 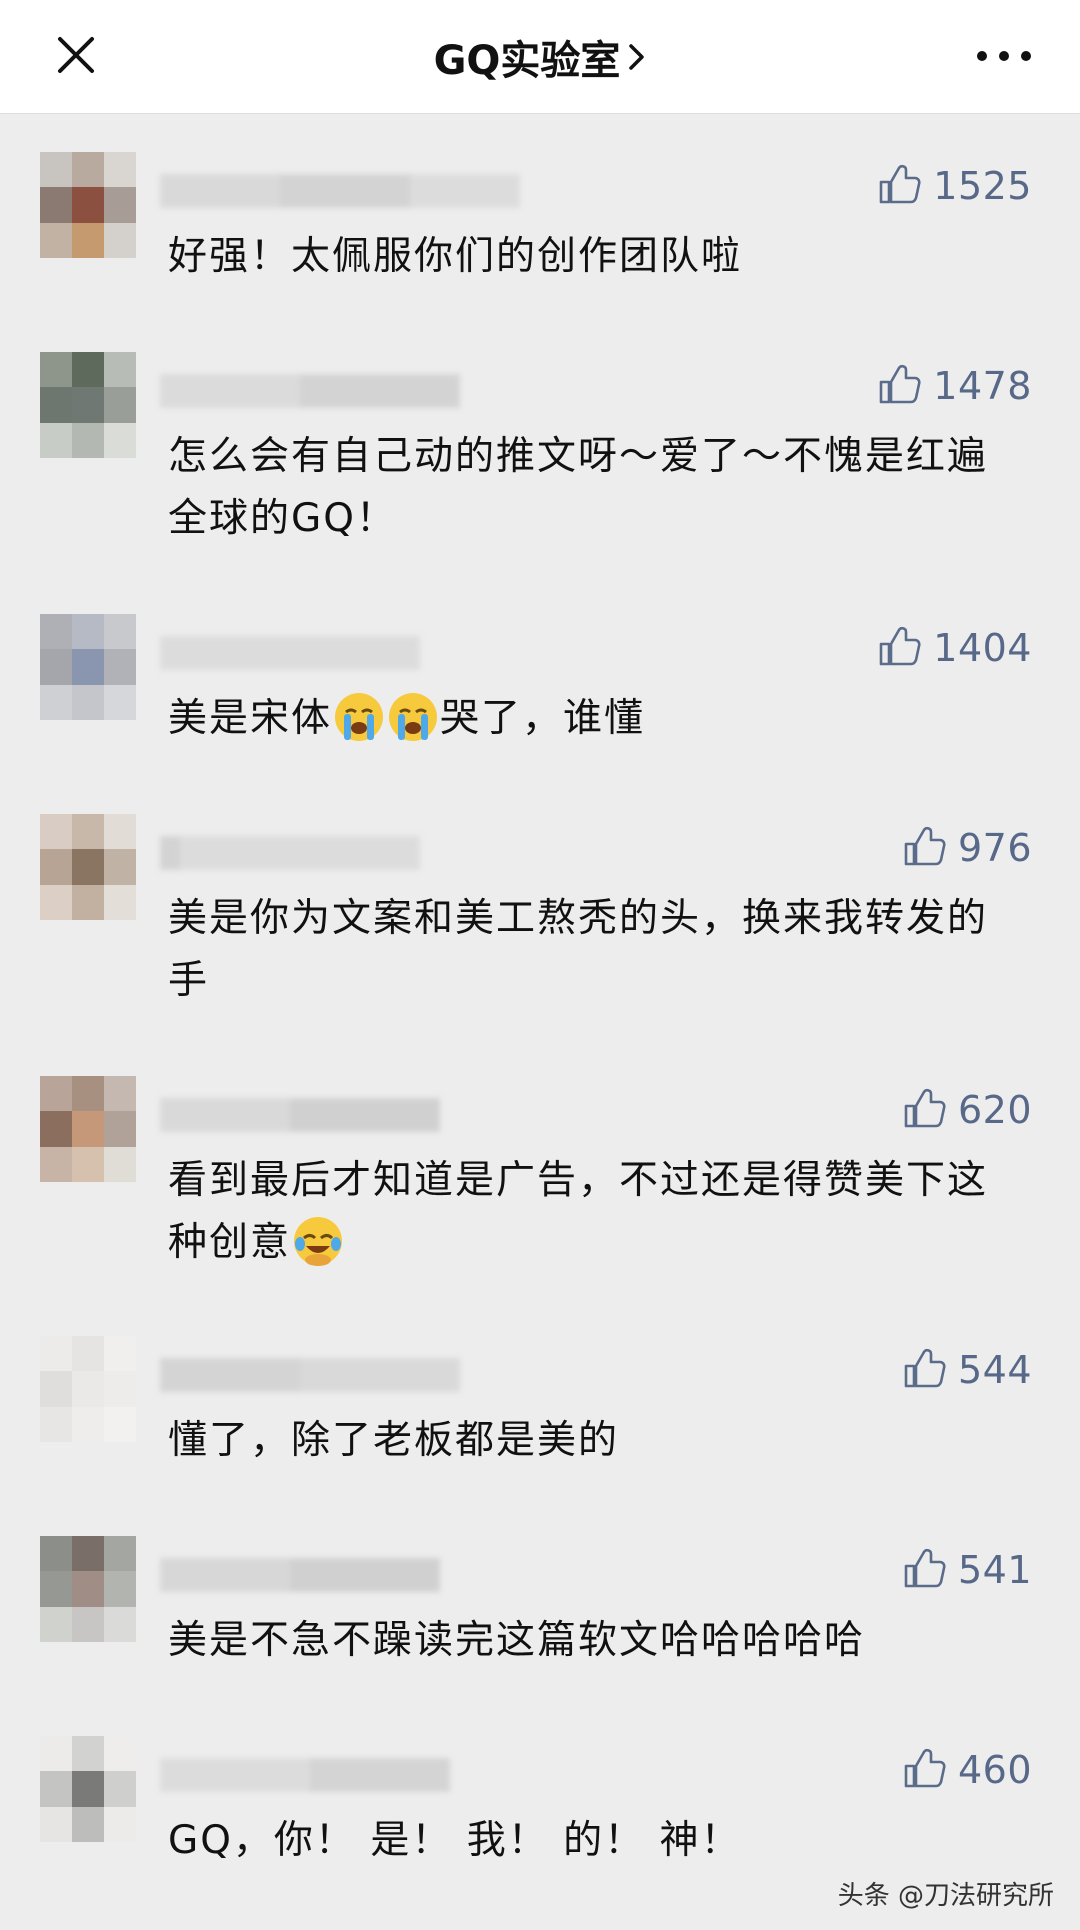 I want to click on comment-text: 美是你为文案和美工熬秃的头，换来我转发的手, so click(x=578, y=949).